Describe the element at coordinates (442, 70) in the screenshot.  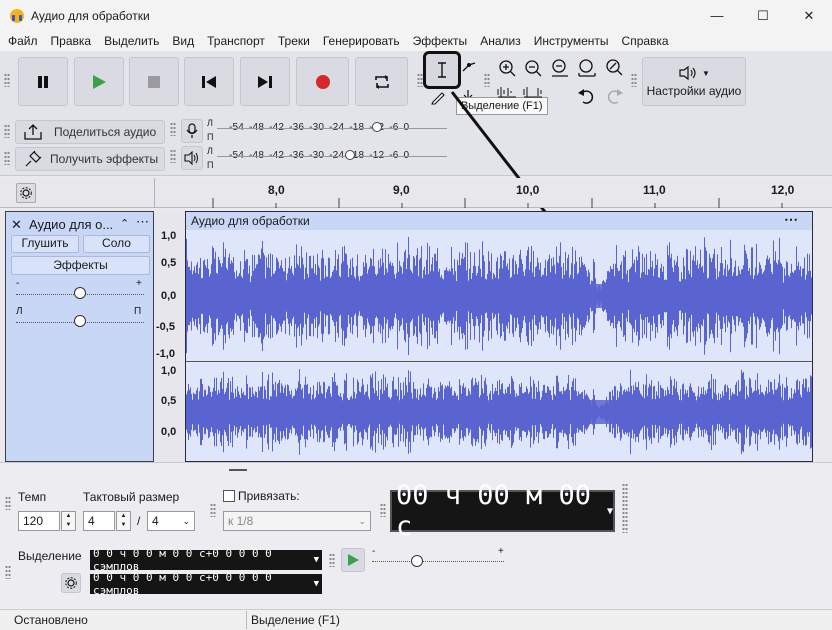
I see `selection-tool-button` at that location.